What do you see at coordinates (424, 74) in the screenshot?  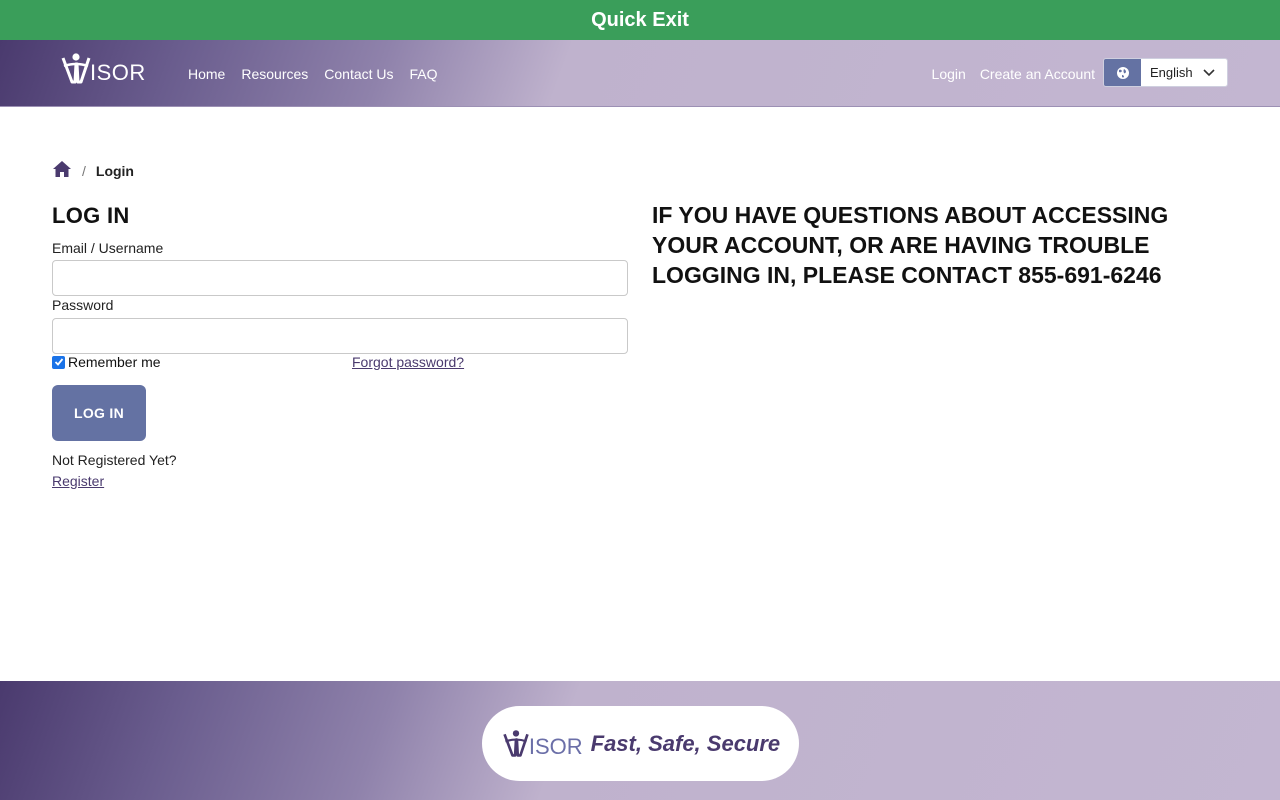 I see `nav-faq: FAQ` at bounding box center [424, 74].